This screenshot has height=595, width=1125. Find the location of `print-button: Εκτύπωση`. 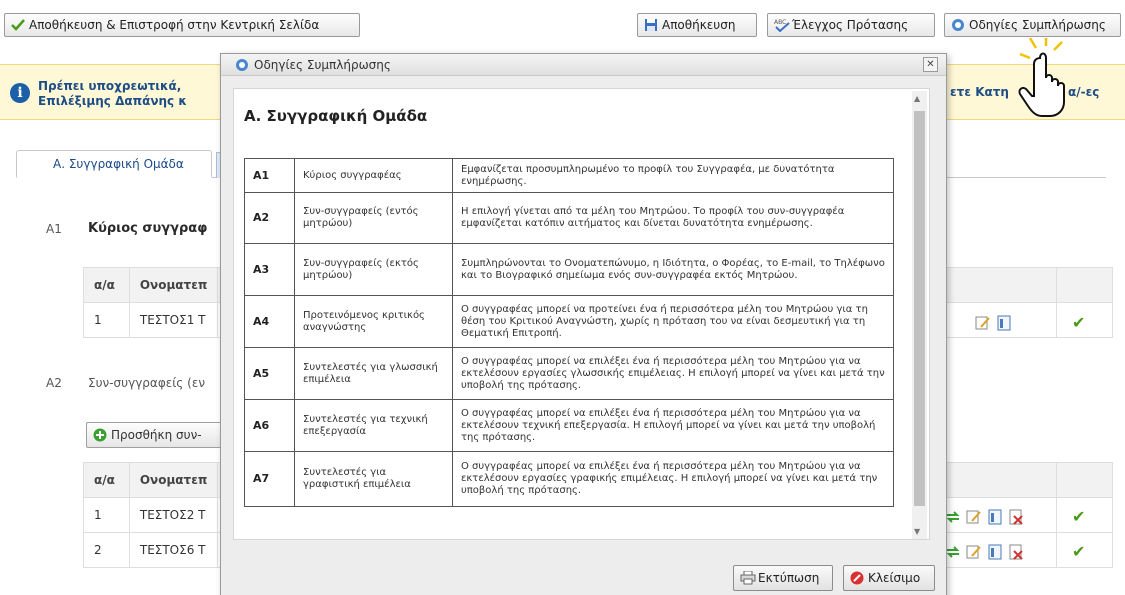

print-button: Εκτύπωση is located at coordinates (783, 578).